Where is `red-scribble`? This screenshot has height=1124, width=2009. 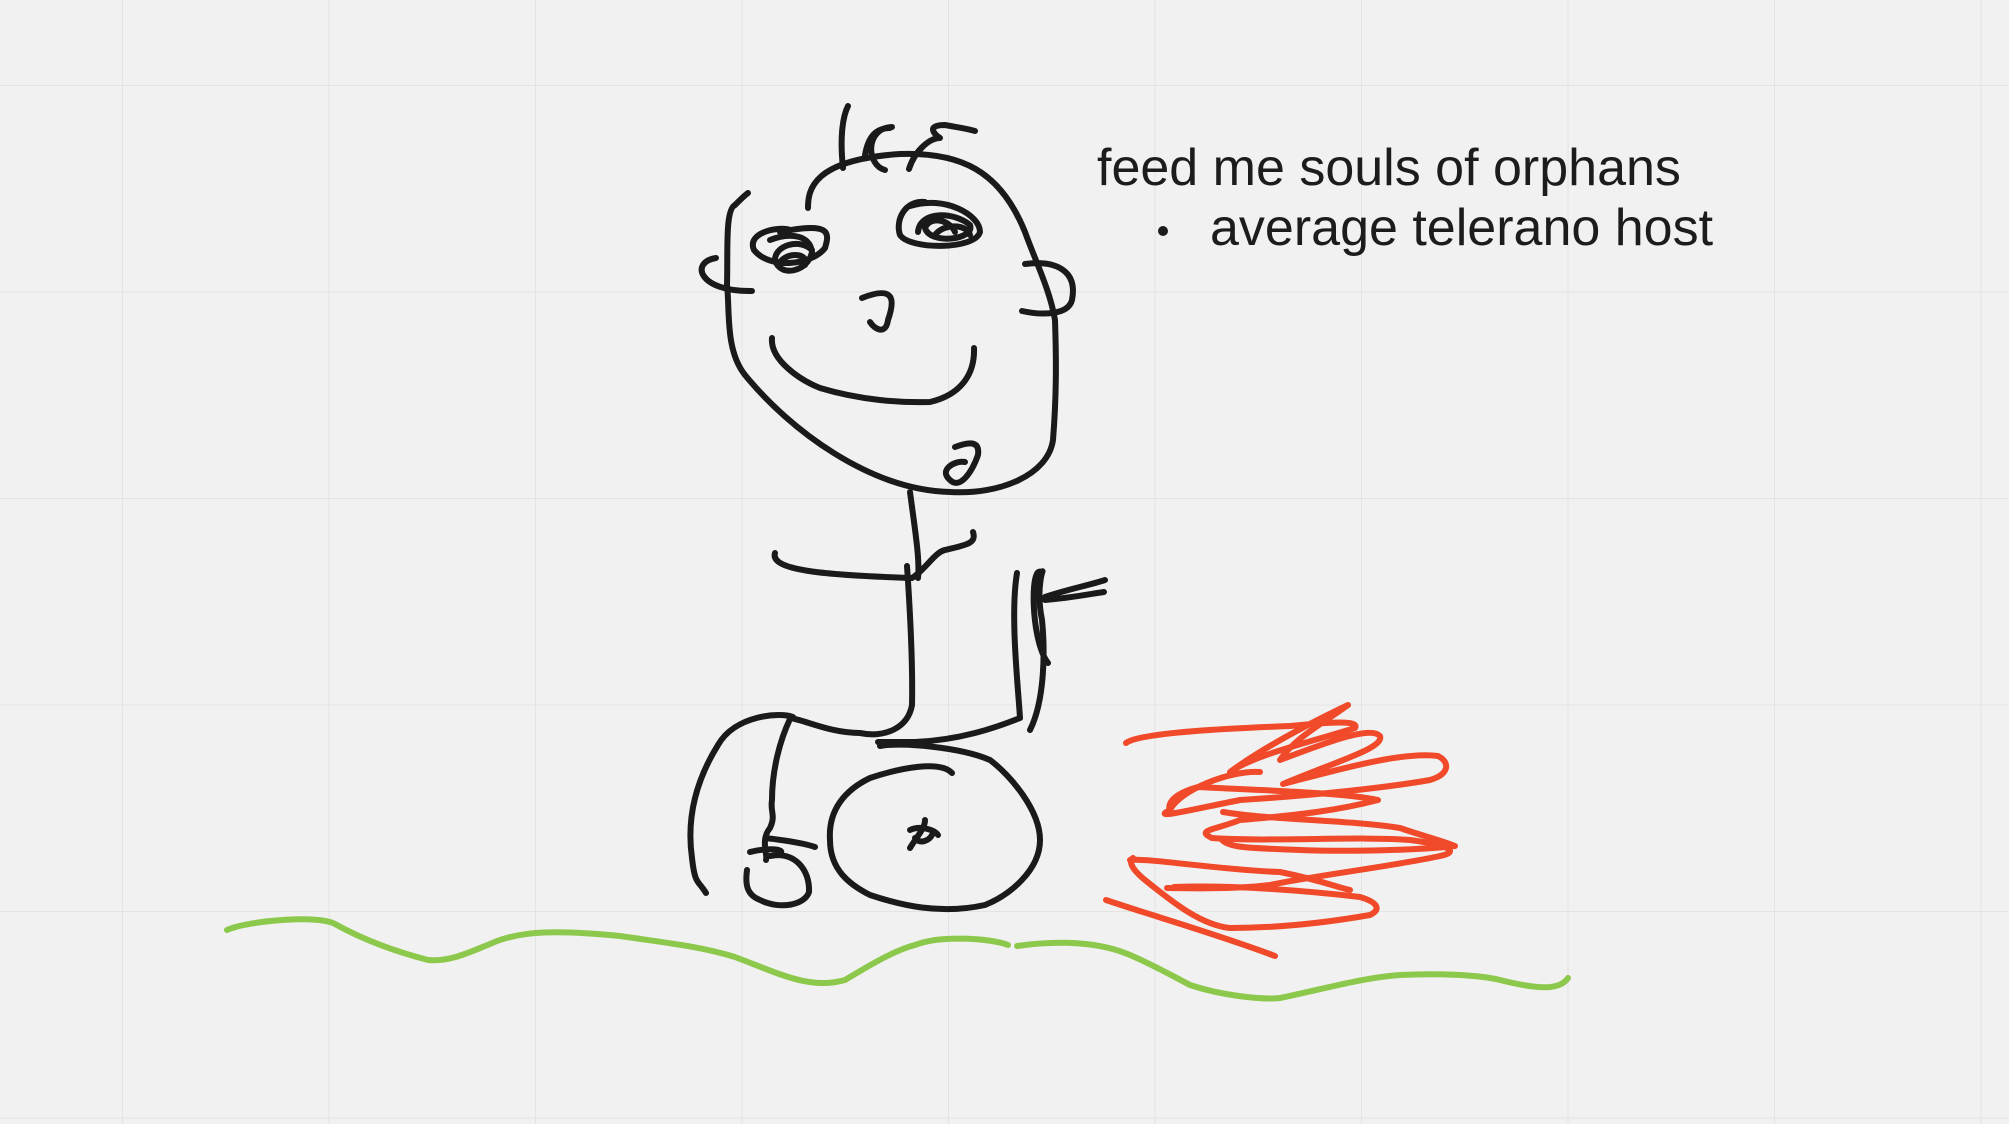
red-scribble is located at coordinates (1280, 830).